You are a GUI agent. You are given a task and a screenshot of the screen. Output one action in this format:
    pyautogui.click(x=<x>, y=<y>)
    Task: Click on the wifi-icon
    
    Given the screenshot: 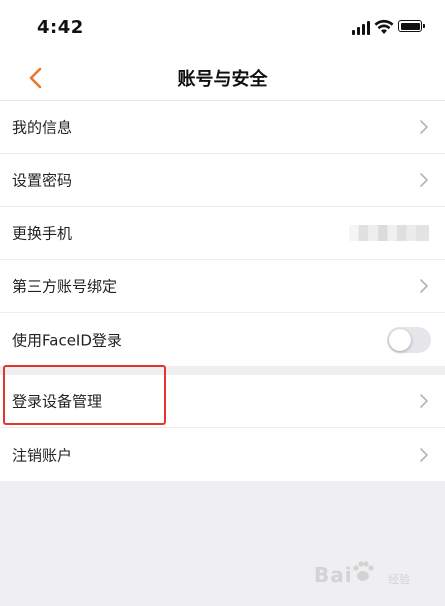 What is the action you would take?
    pyautogui.click(x=384, y=26)
    